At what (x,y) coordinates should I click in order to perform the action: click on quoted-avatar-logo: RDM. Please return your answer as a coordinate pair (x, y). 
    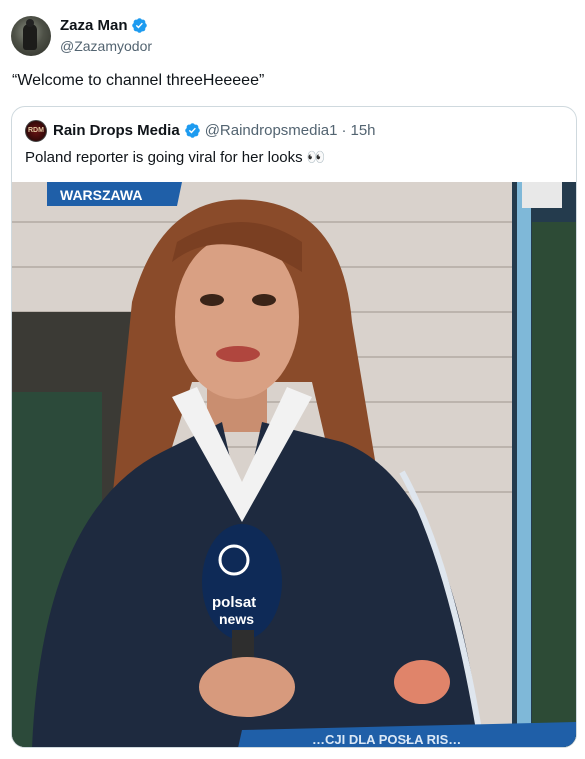
    Looking at the image, I should click on (36, 130).